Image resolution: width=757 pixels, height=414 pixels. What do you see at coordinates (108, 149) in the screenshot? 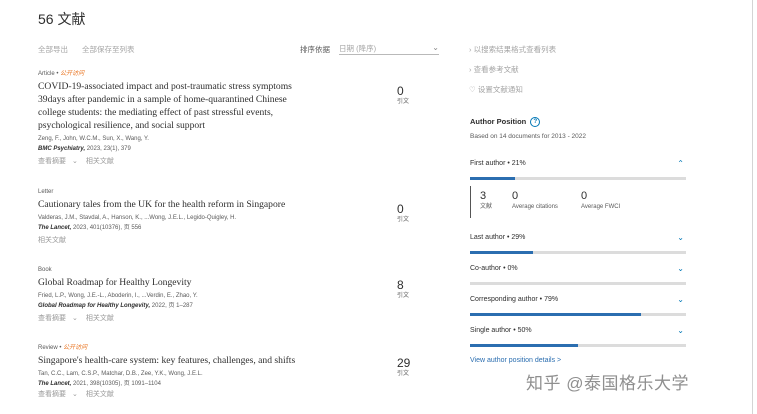
I see `doc-source-details: 2023, 23(1), 379` at bounding box center [108, 149].